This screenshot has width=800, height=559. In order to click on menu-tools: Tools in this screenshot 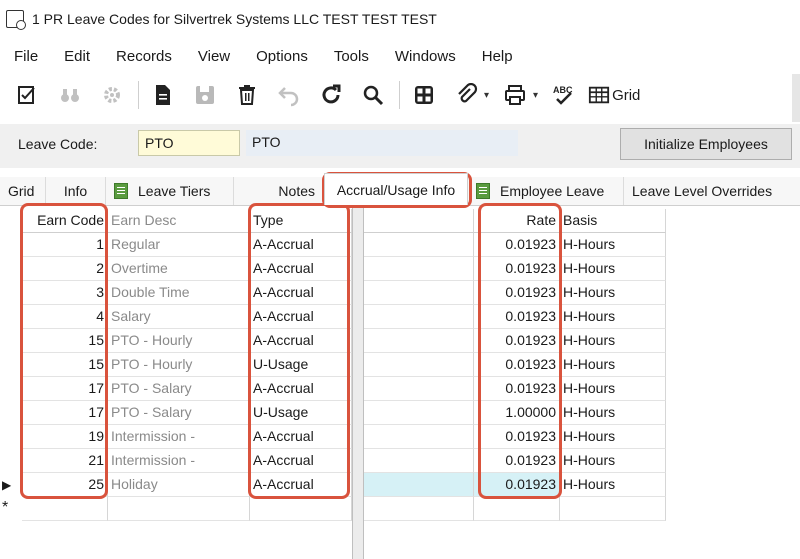, I will do `click(351, 56)`.